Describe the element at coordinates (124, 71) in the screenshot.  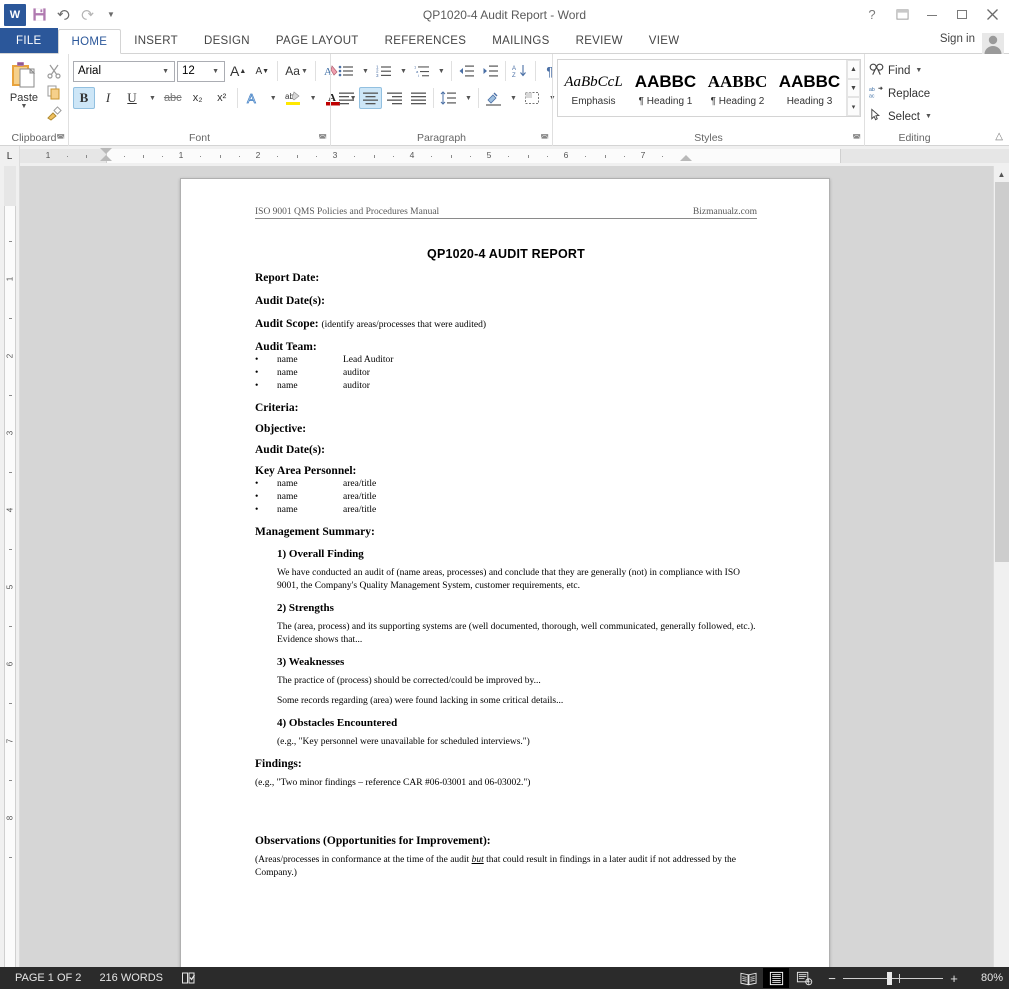
I see `font-name-combobox: Arial ▼` at that location.